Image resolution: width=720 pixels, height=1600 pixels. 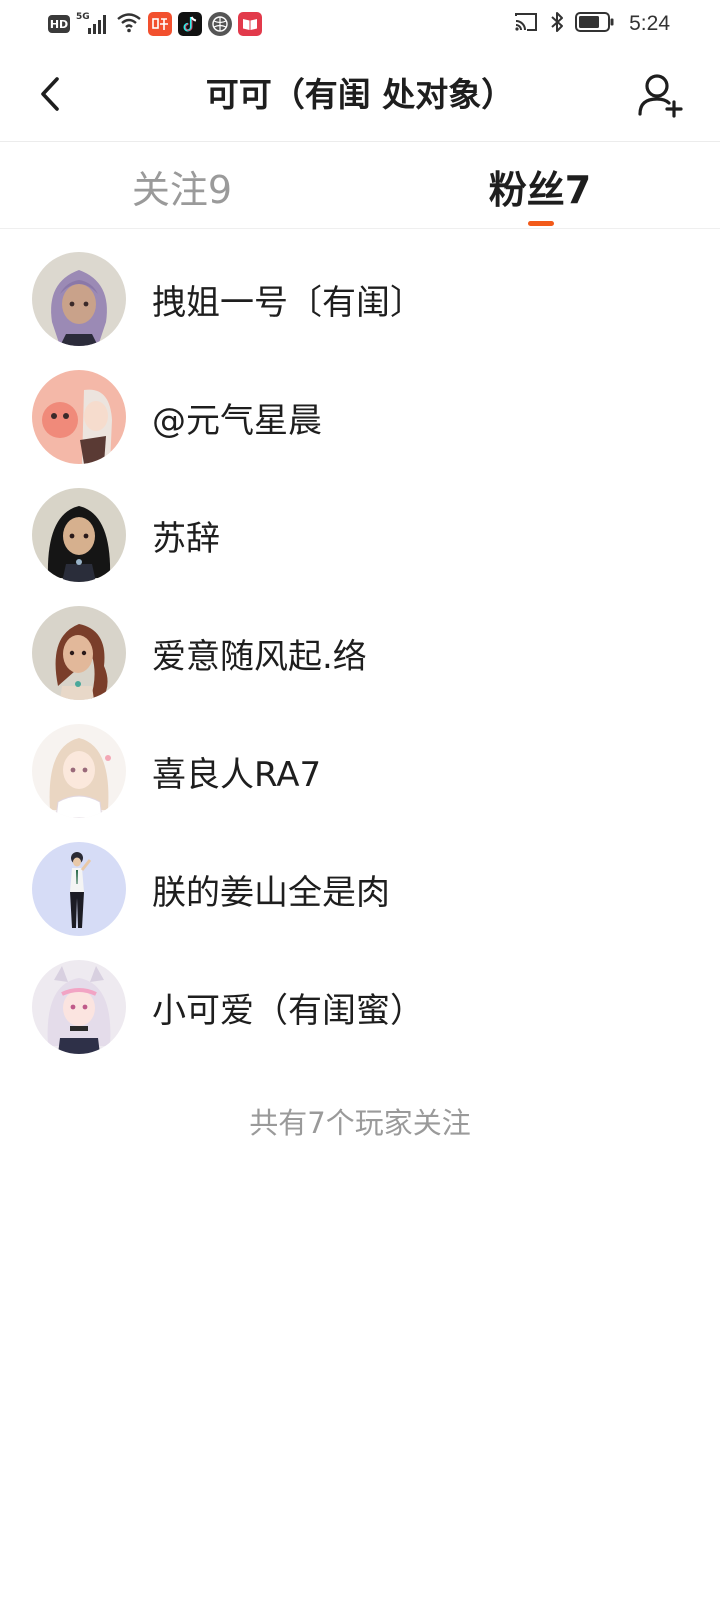 I want to click on fan-name: 拽姐一号〔有闺〕, so click(x=288, y=302).